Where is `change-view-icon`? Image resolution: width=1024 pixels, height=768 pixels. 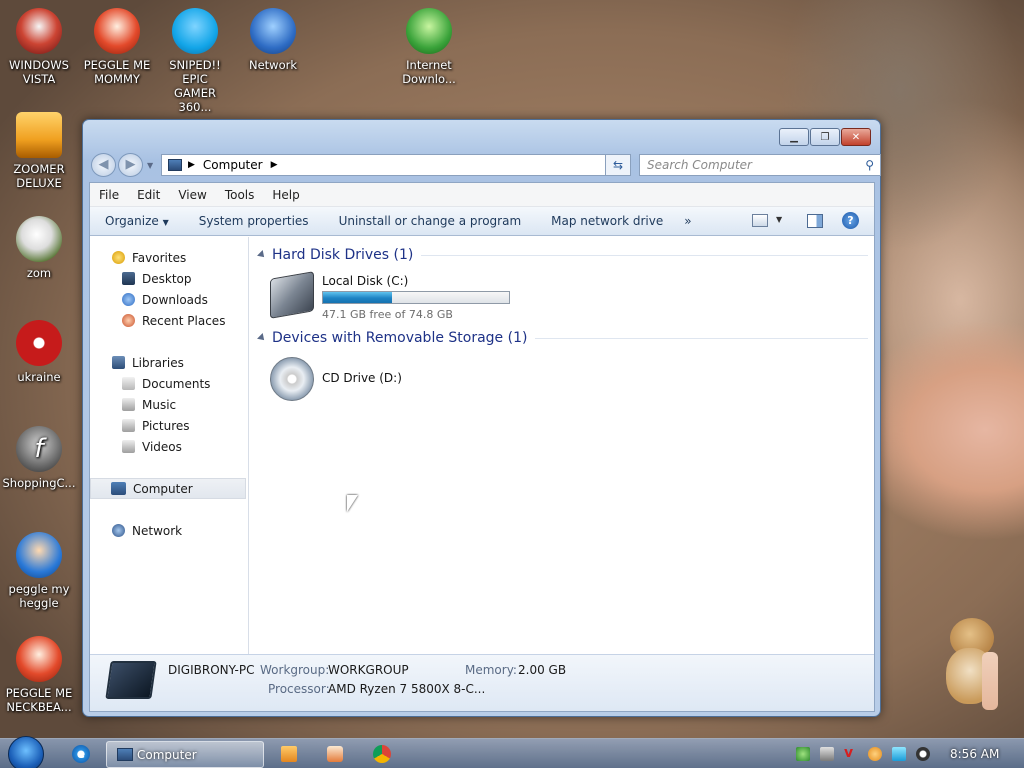
change-view-icon is located at coordinates (760, 220).